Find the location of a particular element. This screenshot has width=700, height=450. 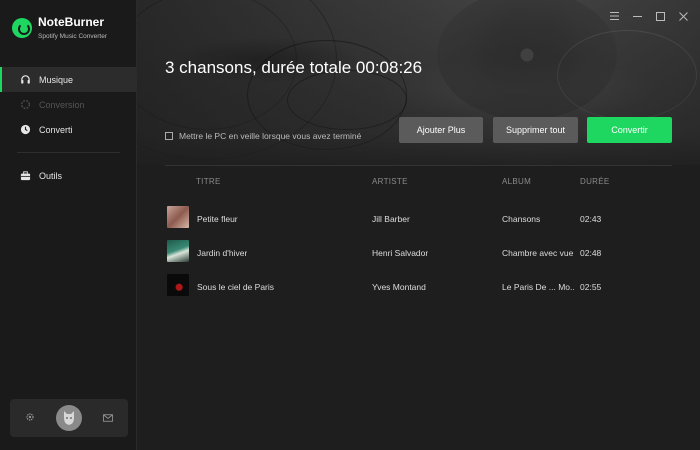

avatar is located at coordinates (69, 418).